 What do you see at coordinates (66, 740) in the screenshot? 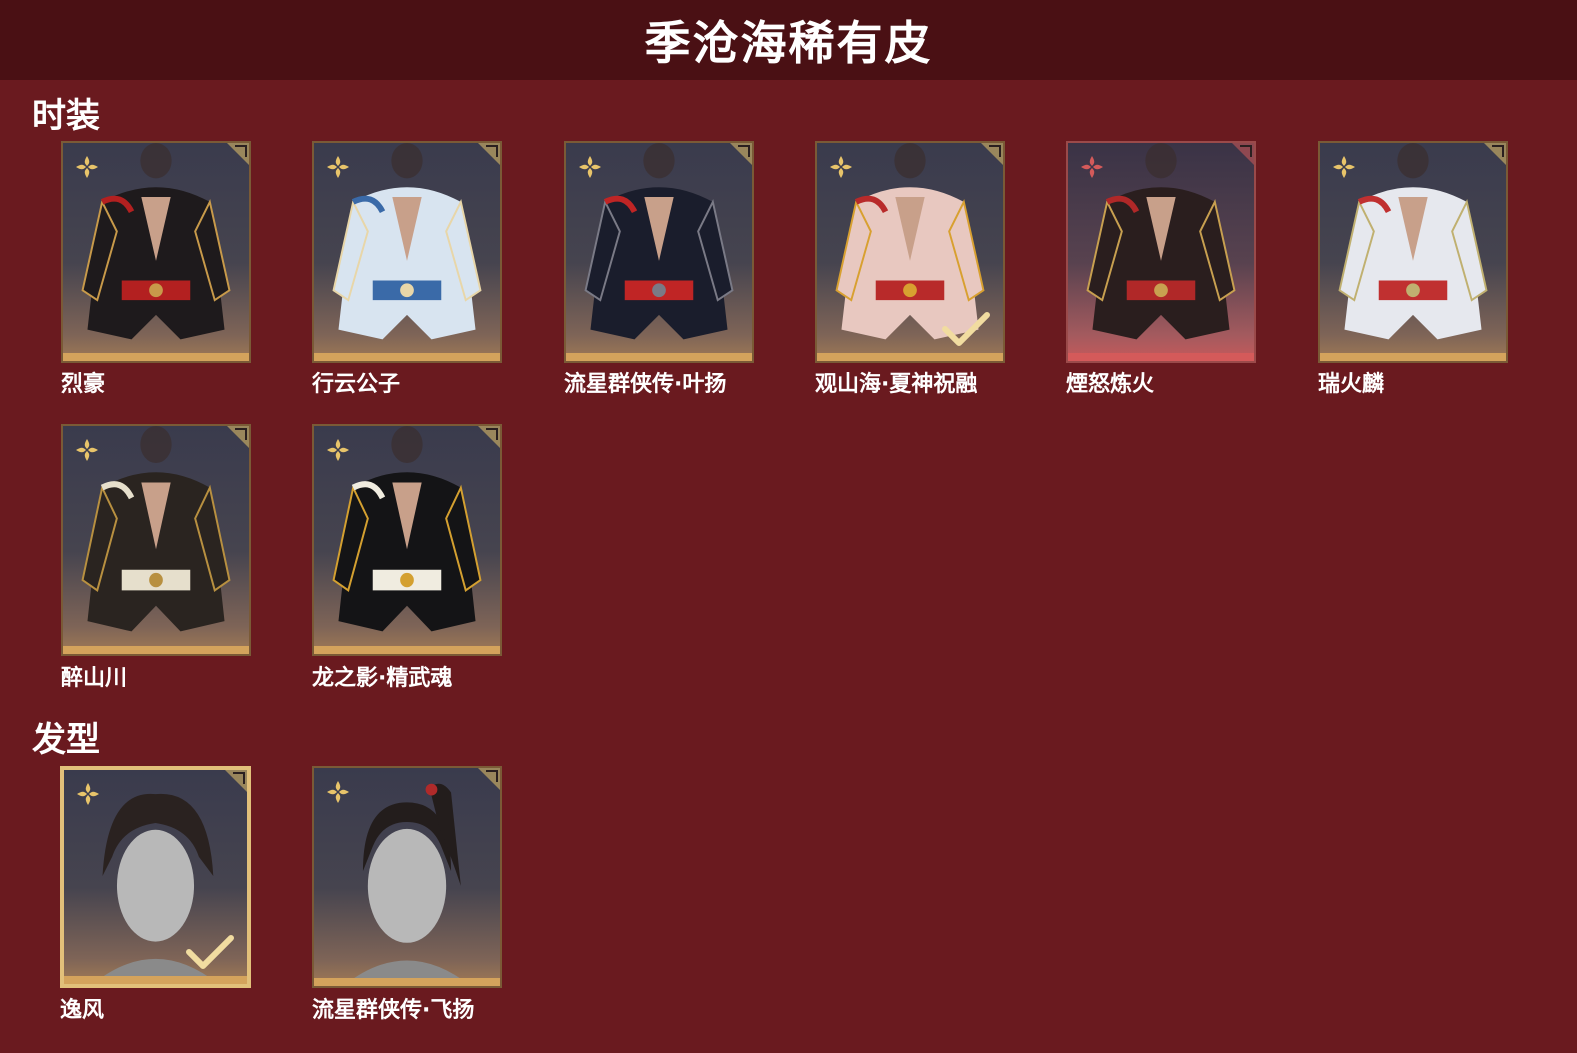
I see `section-title-hairstyles: 发型` at bounding box center [66, 740].